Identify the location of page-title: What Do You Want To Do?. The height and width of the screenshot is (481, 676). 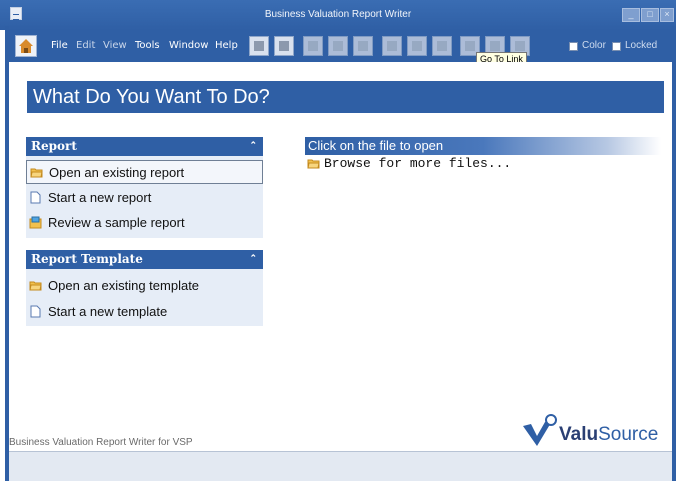
(345, 97).